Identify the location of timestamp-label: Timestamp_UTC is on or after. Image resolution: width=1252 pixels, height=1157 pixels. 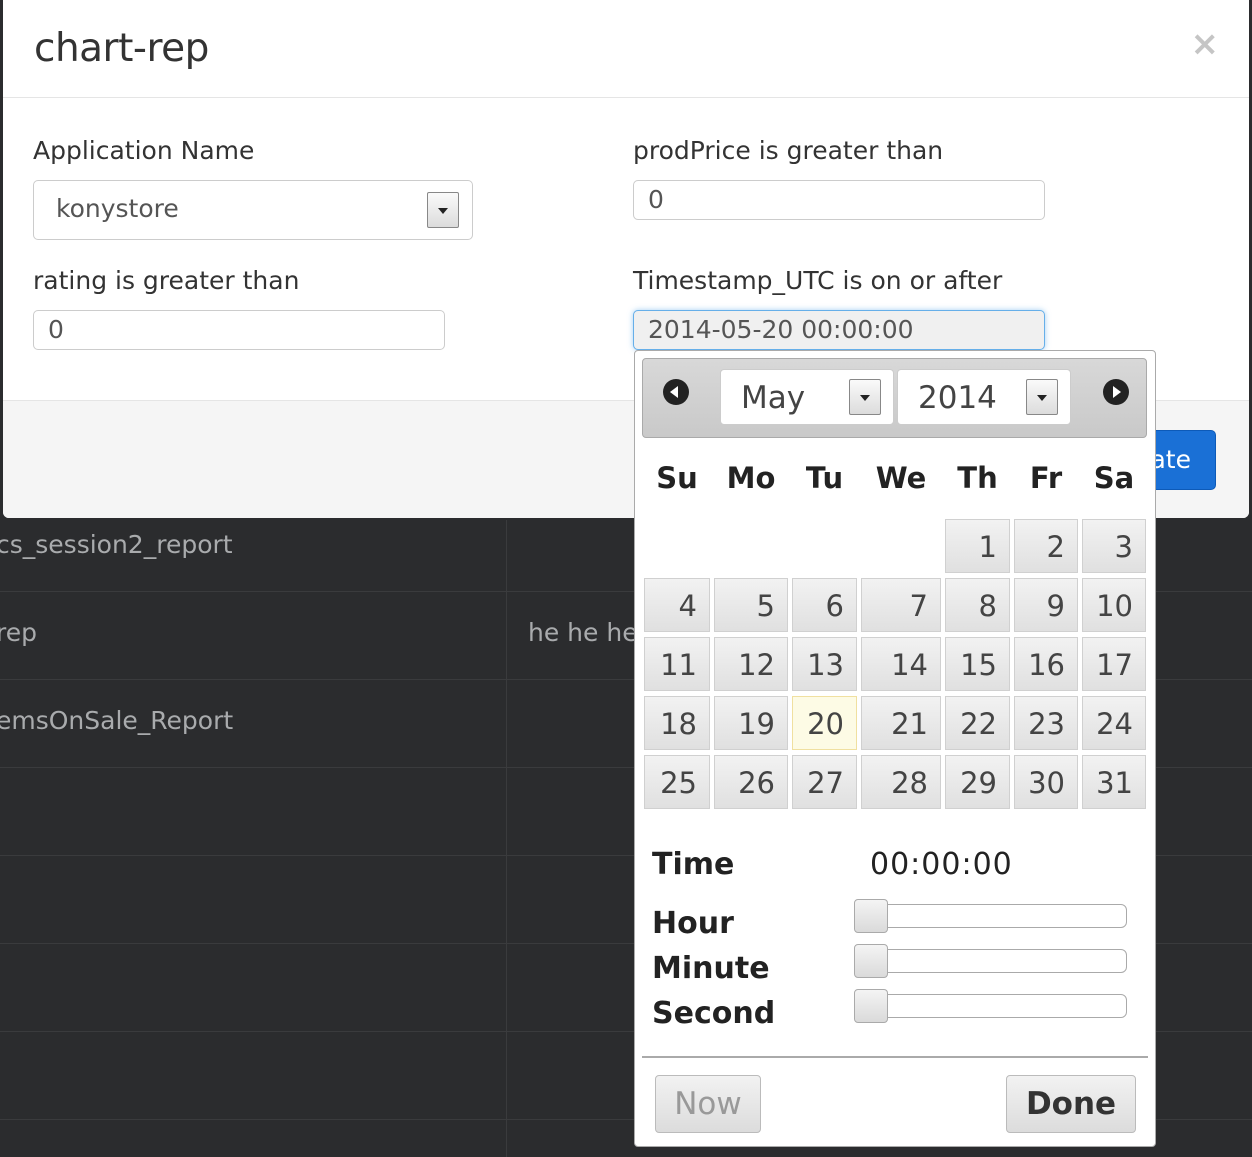
(818, 280).